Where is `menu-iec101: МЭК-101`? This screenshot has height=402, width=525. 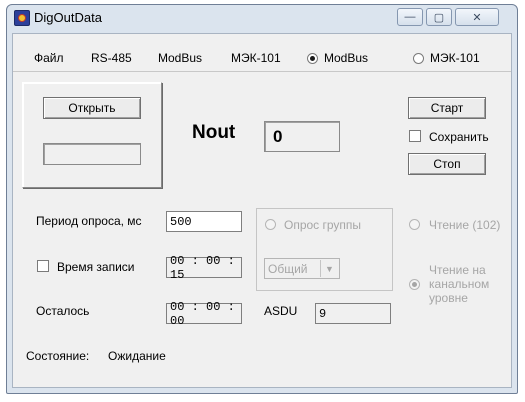 menu-iec101: МЭК-101 is located at coordinates (256, 58).